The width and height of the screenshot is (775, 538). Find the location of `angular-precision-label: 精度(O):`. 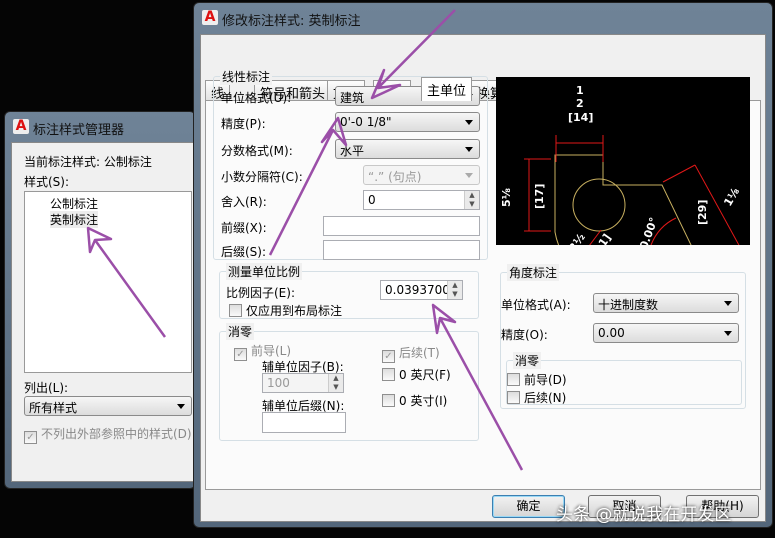

angular-precision-label: 精度(O): is located at coordinates (524, 335).